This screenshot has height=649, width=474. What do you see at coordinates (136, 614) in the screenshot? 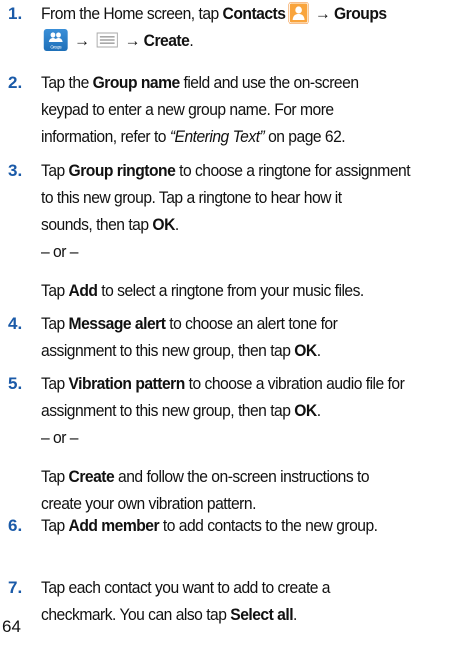
I see `text-run: checkmark. You can also tap` at bounding box center [136, 614].